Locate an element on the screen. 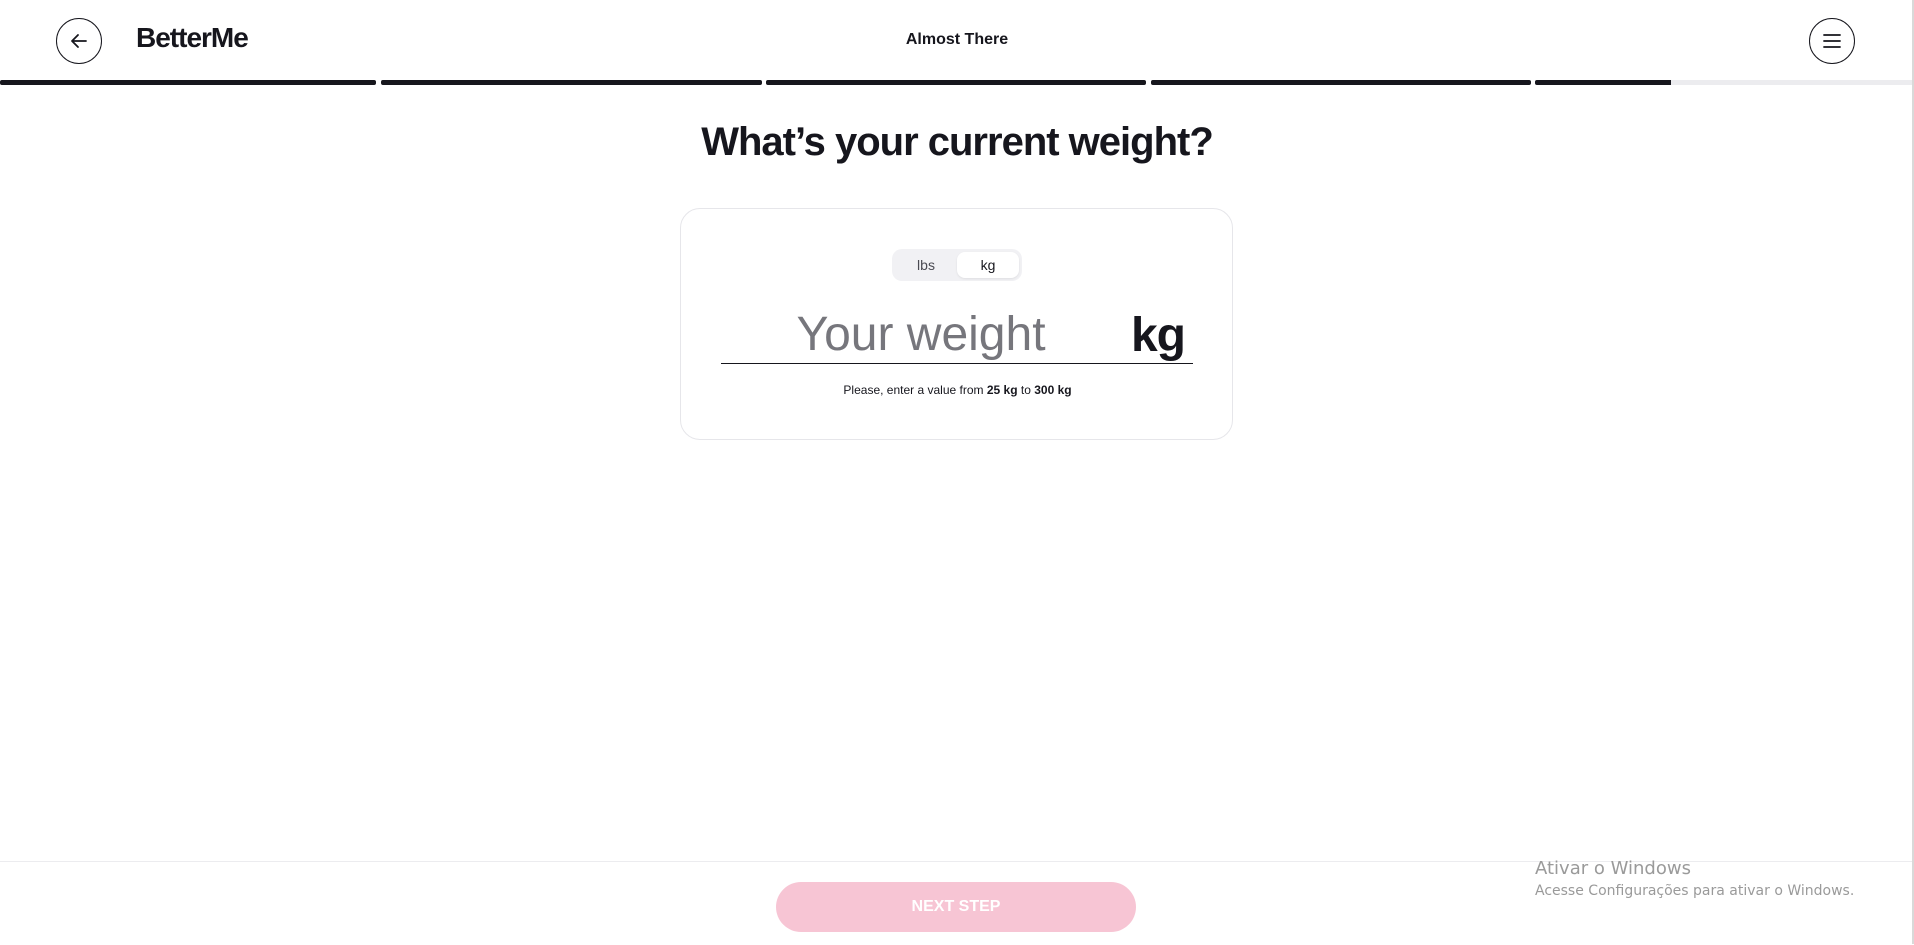  unit-option-kg: kg is located at coordinates (988, 265).